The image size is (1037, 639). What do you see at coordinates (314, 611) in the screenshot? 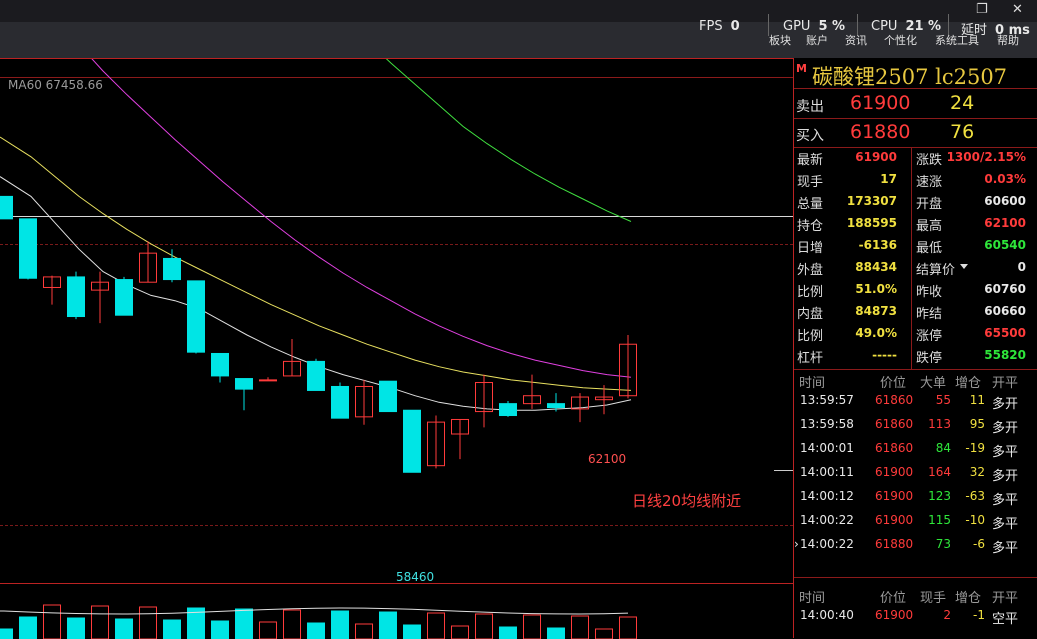
I see `volume-ma-line` at bounding box center [314, 611].